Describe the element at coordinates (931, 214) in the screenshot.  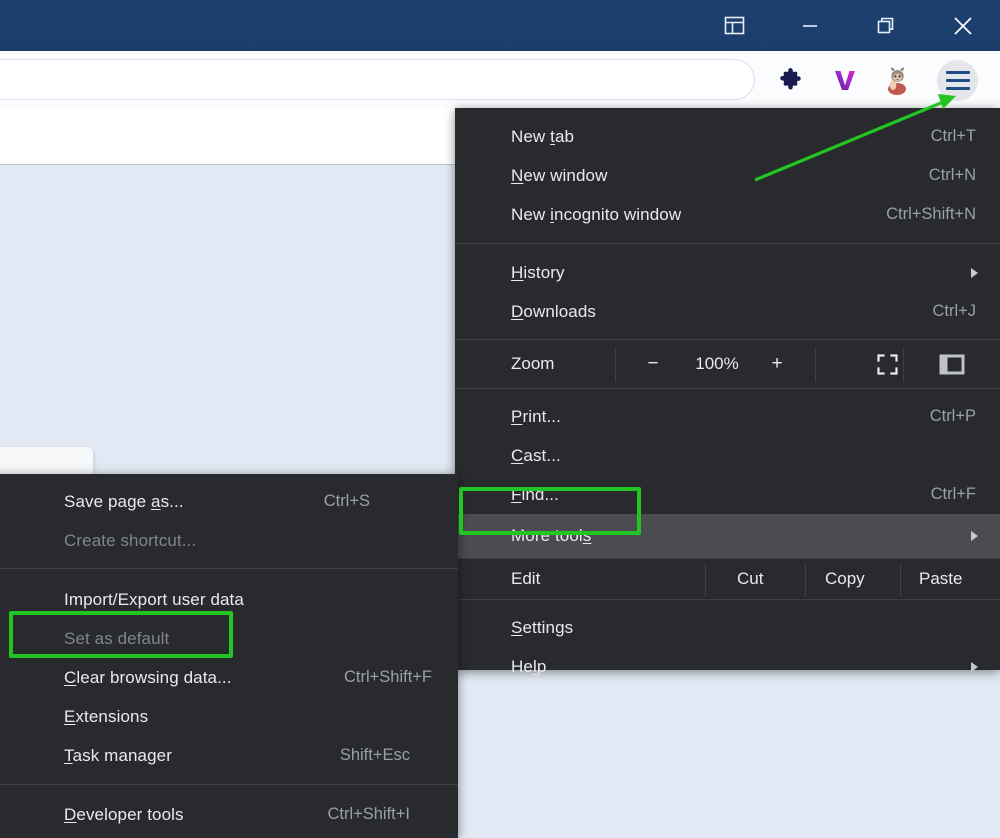
I see `menu-item-accelerator: Ctrl+Shift+N` at that location.